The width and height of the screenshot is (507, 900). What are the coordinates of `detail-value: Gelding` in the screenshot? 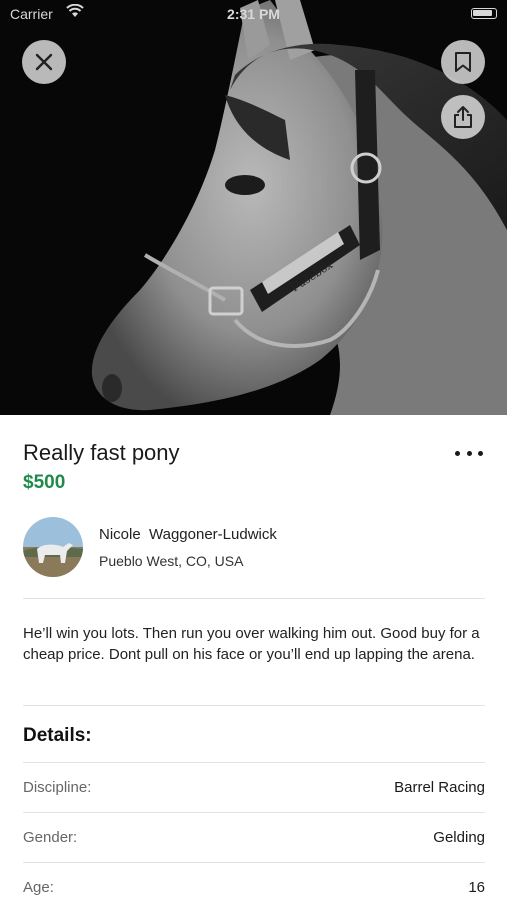 It's located at (459, 837).